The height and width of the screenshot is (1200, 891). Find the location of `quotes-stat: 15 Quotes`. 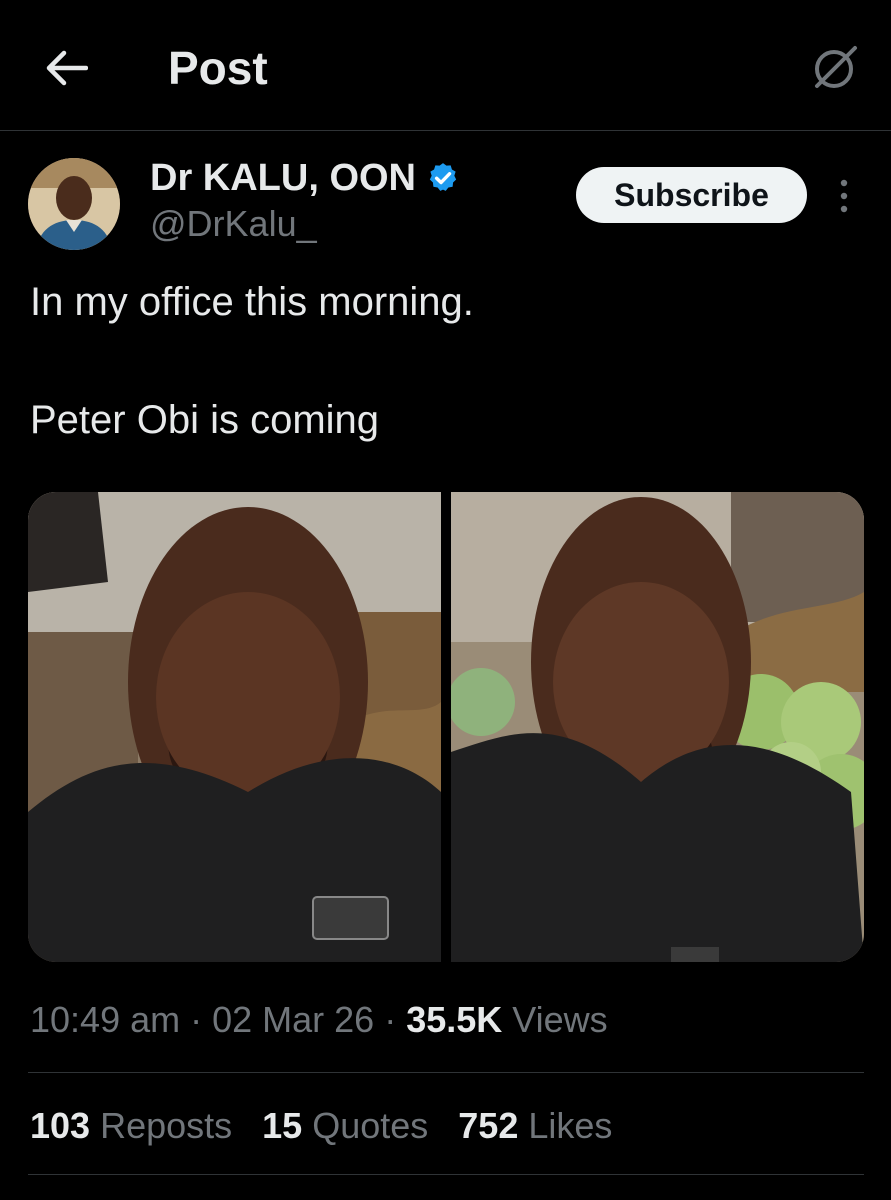

quotes-stat: 15 Quotes is located at coordinates (345, 1126).